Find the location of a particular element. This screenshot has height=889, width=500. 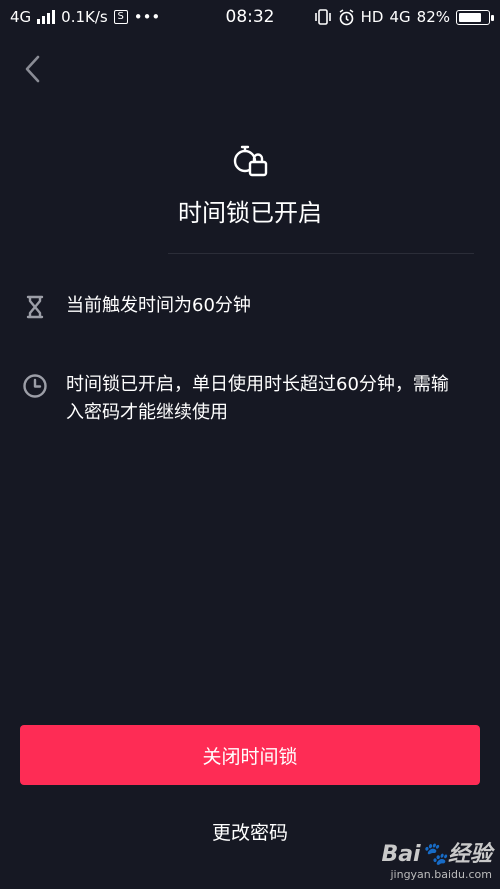

back-button is located at coordinates (34, 69).